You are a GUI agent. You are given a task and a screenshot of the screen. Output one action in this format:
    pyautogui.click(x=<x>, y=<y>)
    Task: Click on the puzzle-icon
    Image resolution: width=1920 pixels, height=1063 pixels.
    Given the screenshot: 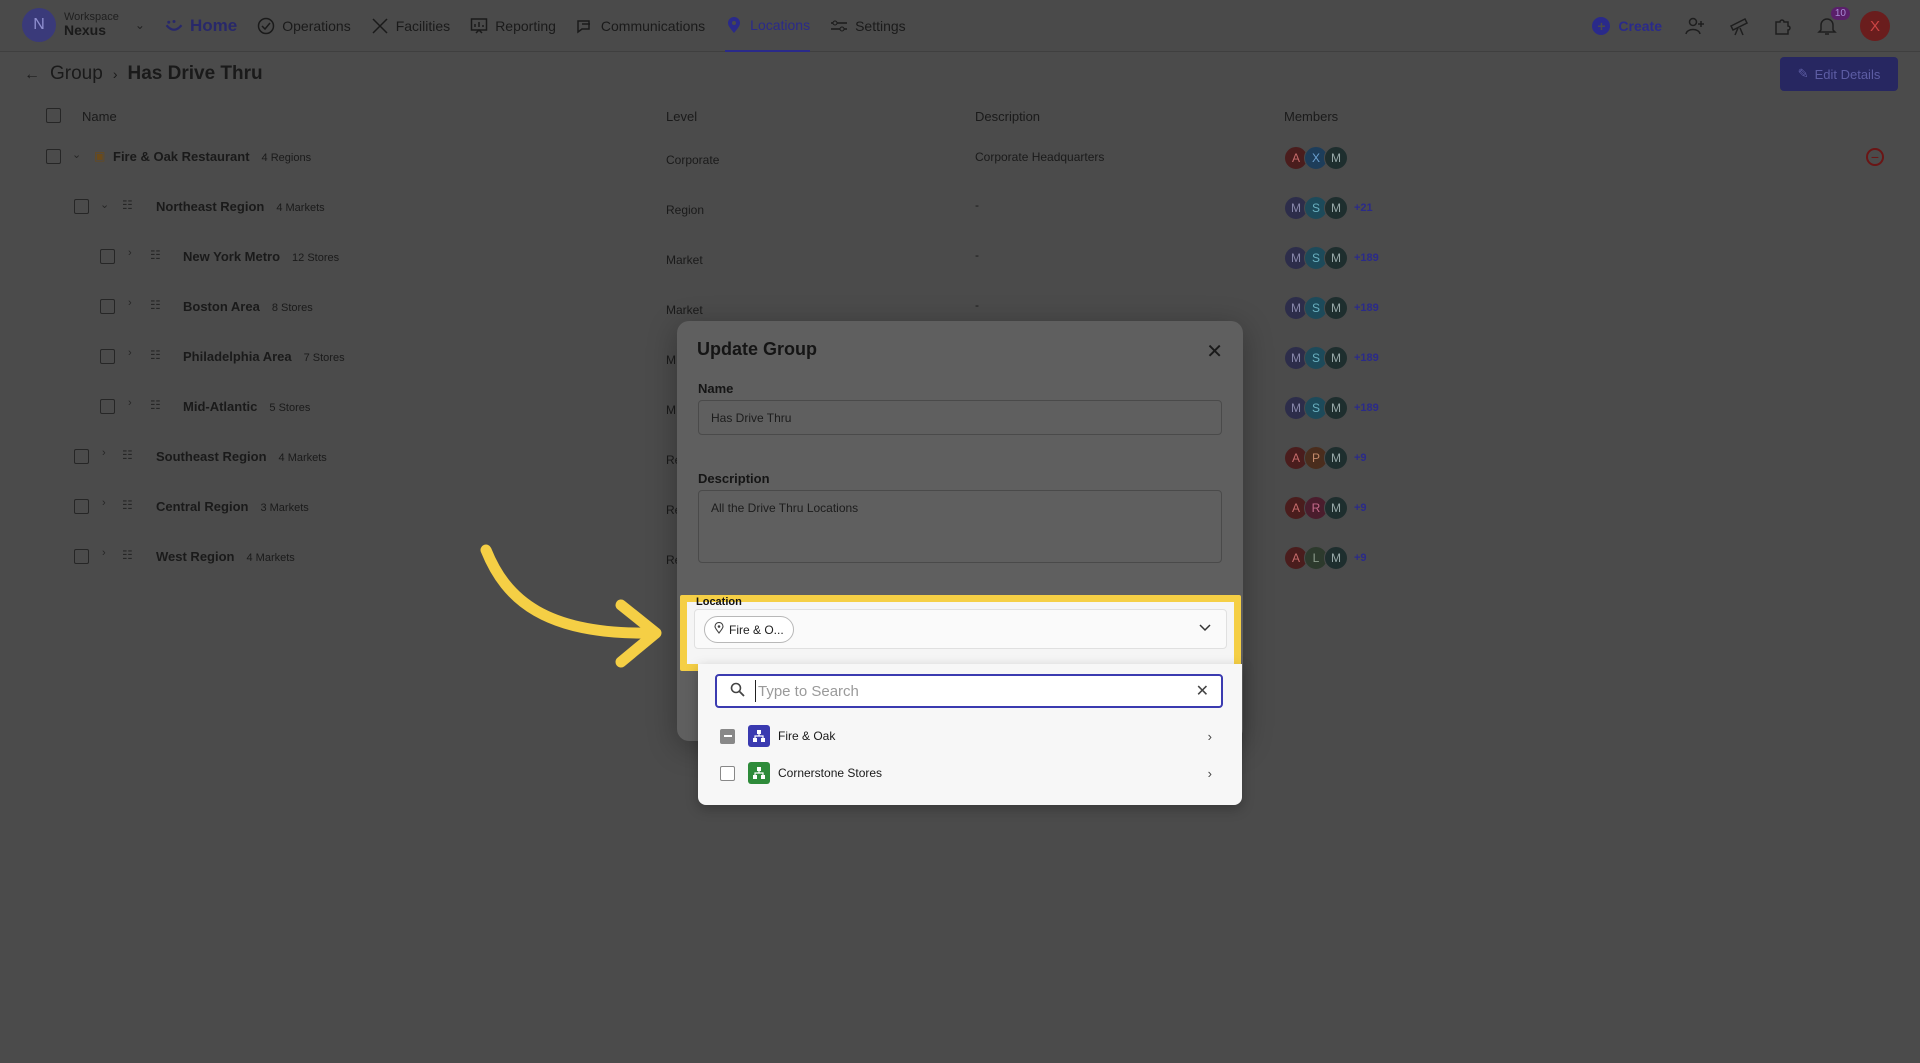 What is the action you would take?
    pyautogui.click(x=1783, y=26)
    